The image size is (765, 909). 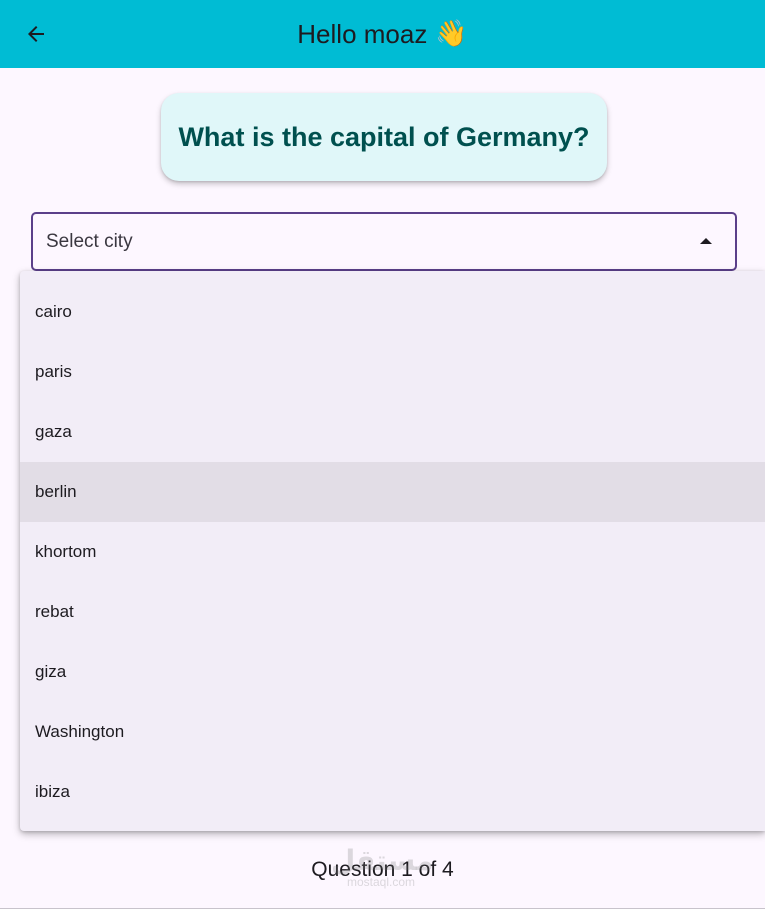 What do you see at coordinates (392, 492) in the screenshot?
I see `menu-item-berlin: berlin` at bounding box center [392, 492].